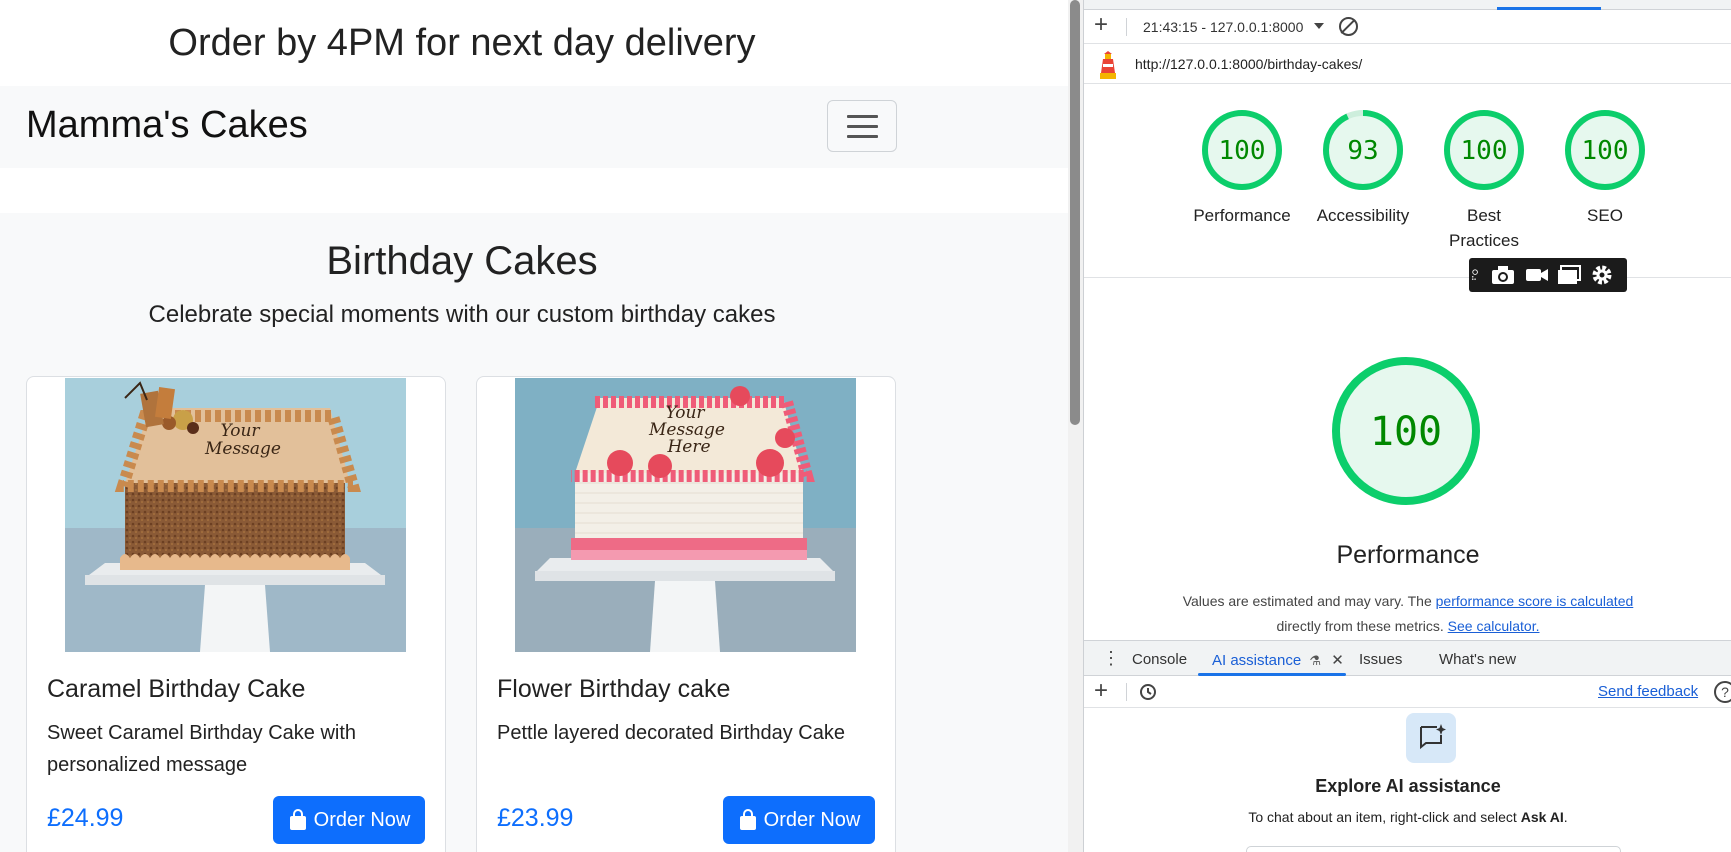 This screenshot has height=852, width=1731. I want to click on gauge-performance: 100, so click(1242, 150).